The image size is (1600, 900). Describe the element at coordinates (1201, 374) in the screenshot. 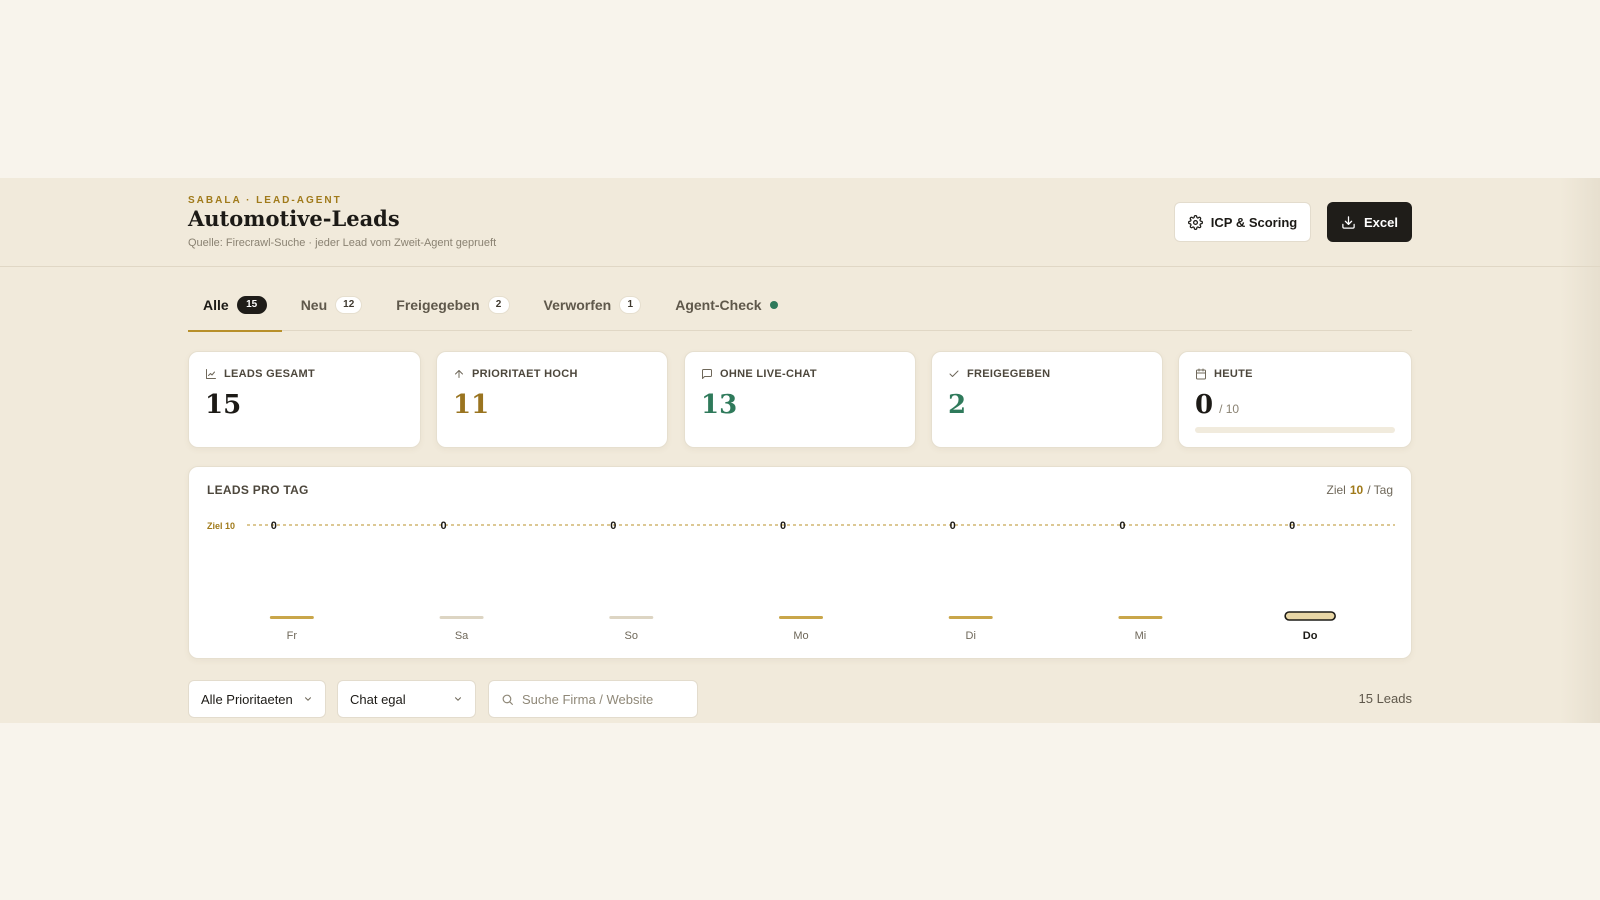

I see `calendar-icon` at that location.